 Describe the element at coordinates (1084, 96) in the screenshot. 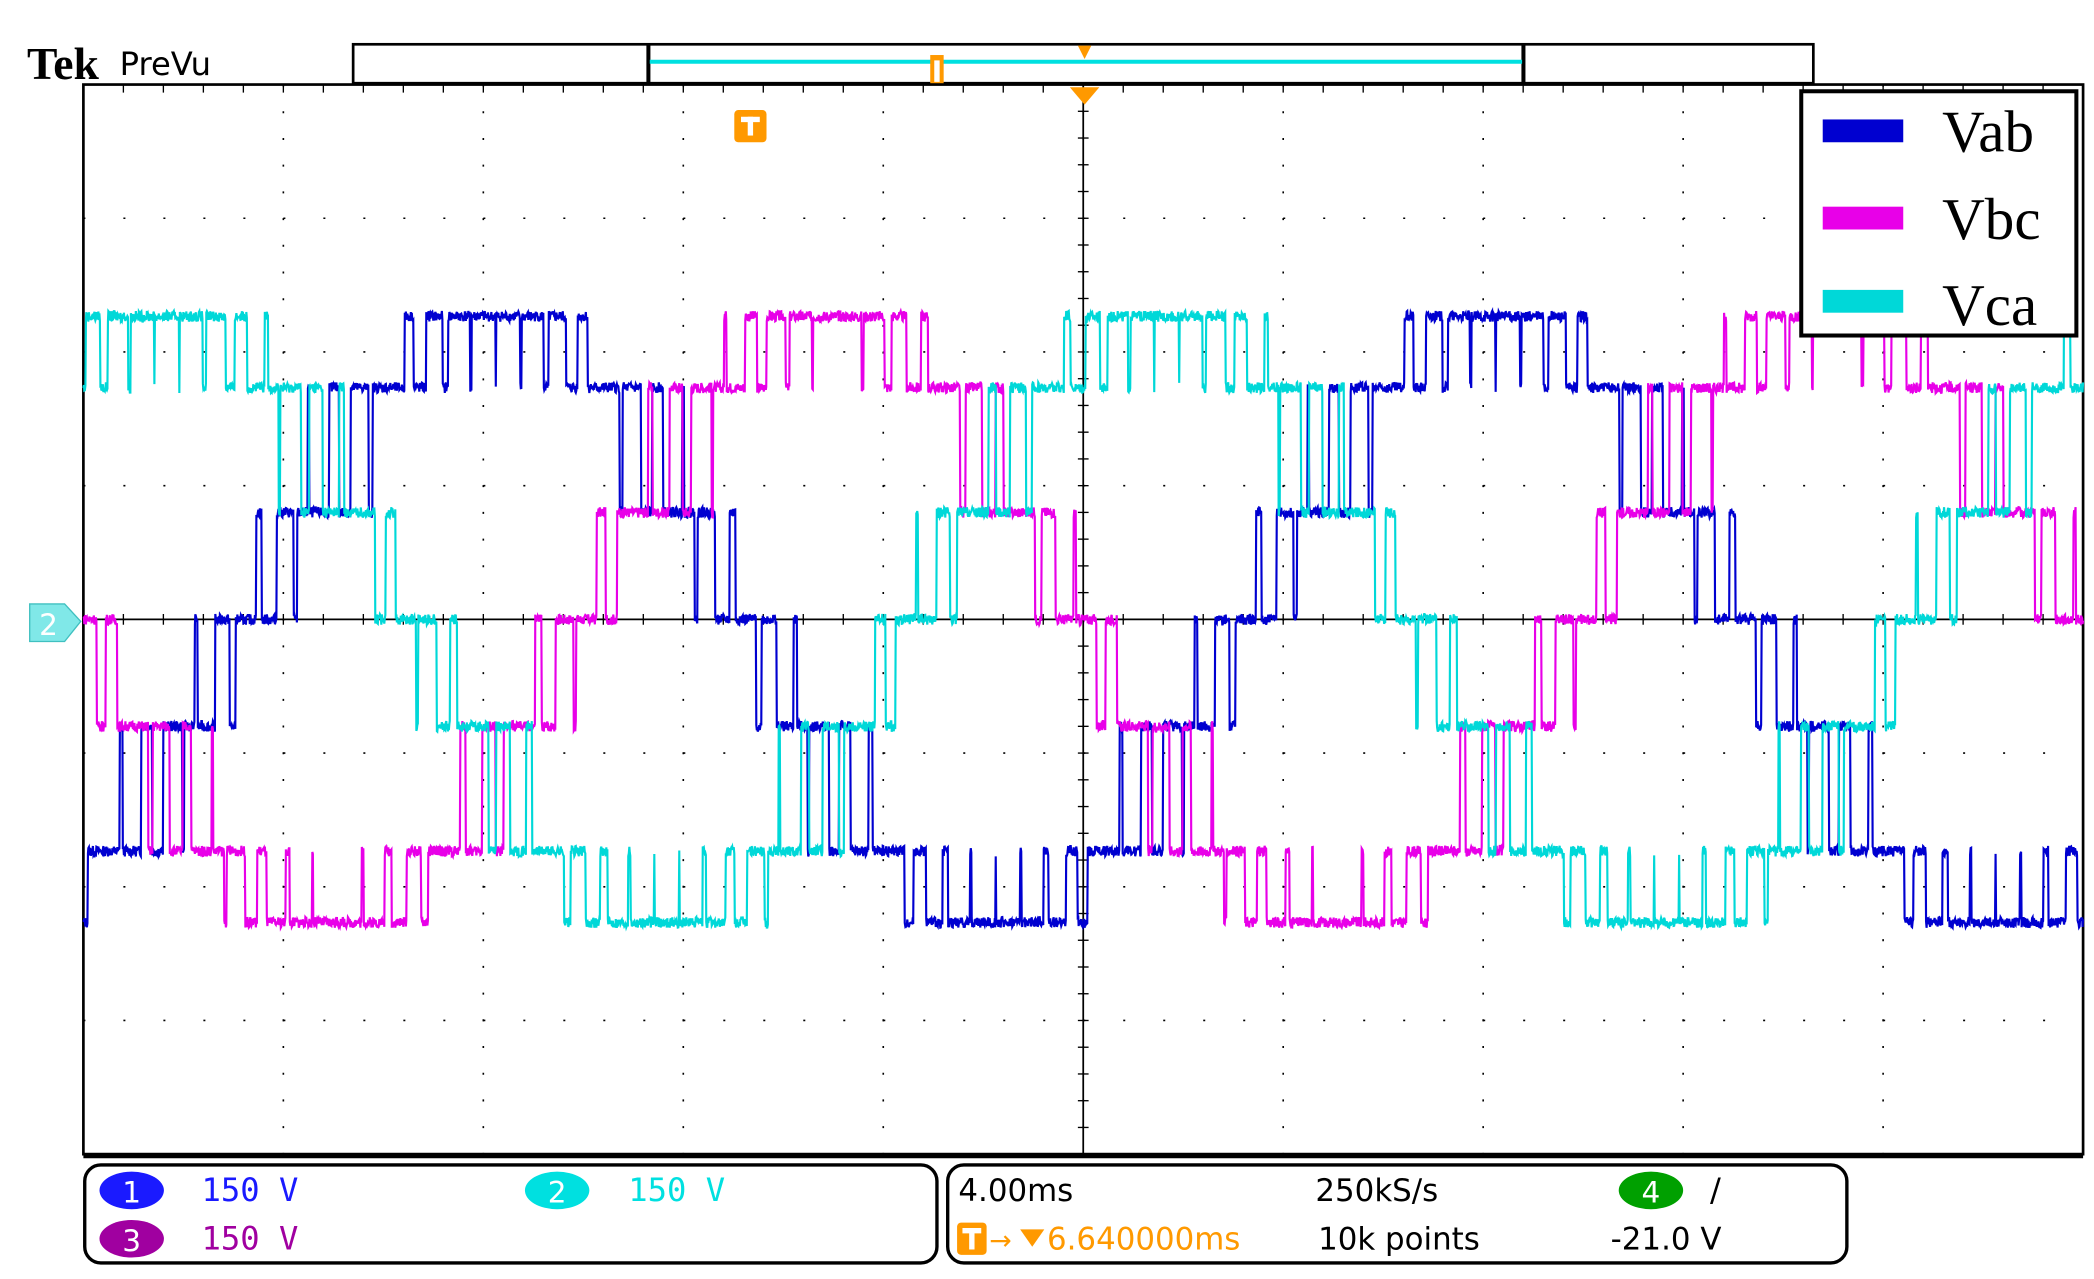

I see `trigger-position-marker-icon` at that location.